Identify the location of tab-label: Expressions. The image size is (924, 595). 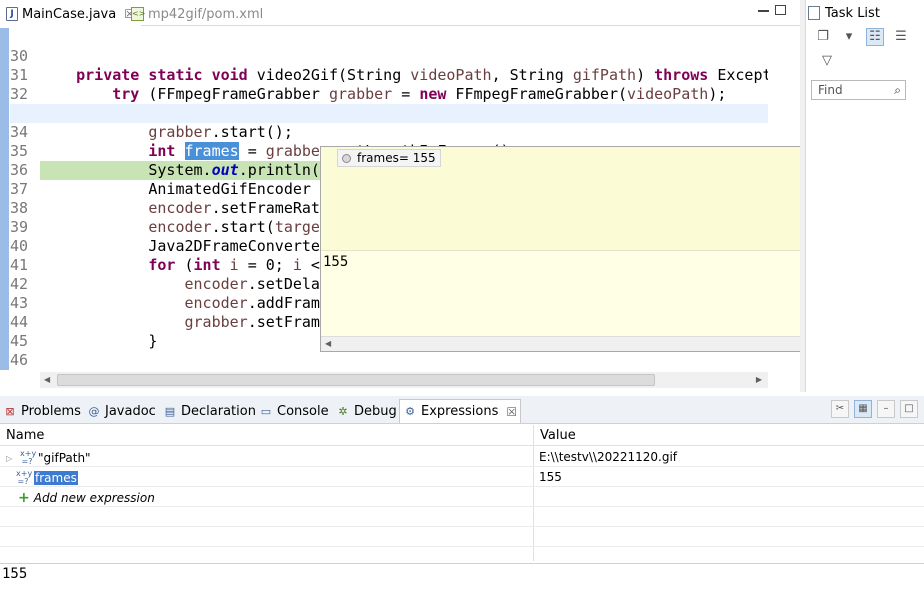
(460, 411).